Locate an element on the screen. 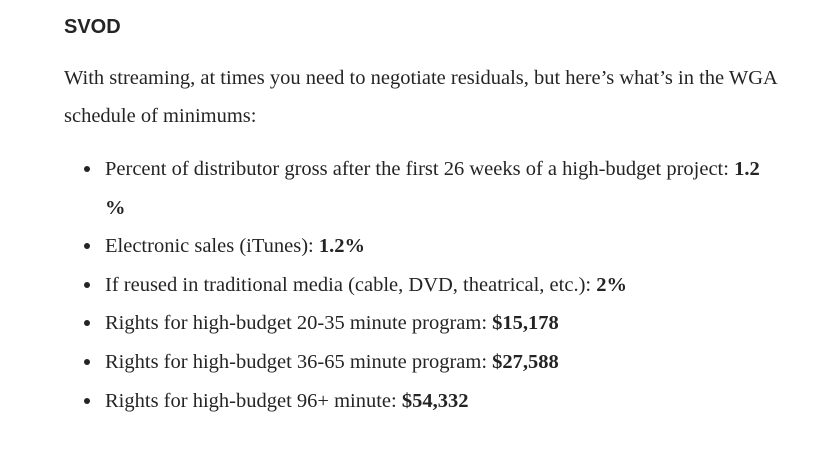 This screenshot has height=456, width=830. list-item-value: $54,332 is located at coordinates (435, 400).